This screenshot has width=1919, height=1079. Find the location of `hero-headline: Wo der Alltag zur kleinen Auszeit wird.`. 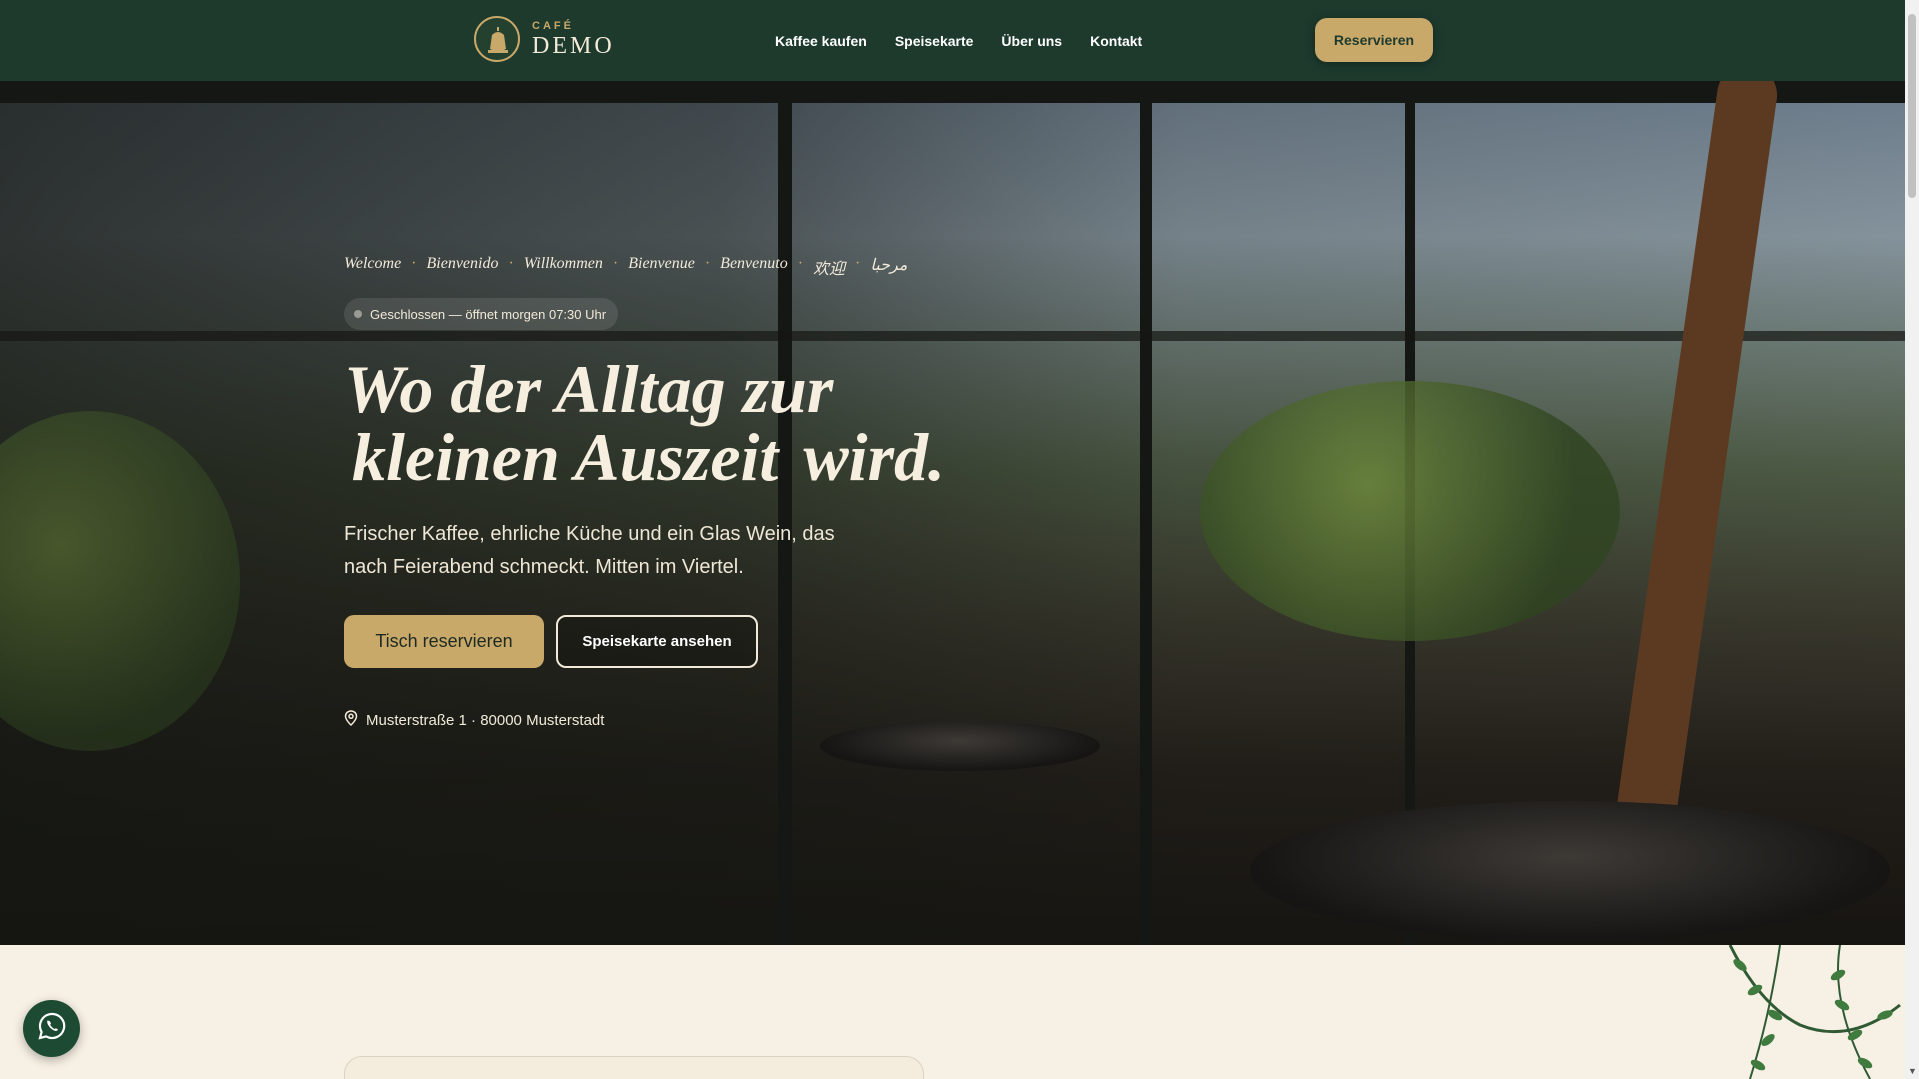

hero-headline: Wo der Alltag zur kleinen Auszeit wird. is located at coordinates (644, 423).